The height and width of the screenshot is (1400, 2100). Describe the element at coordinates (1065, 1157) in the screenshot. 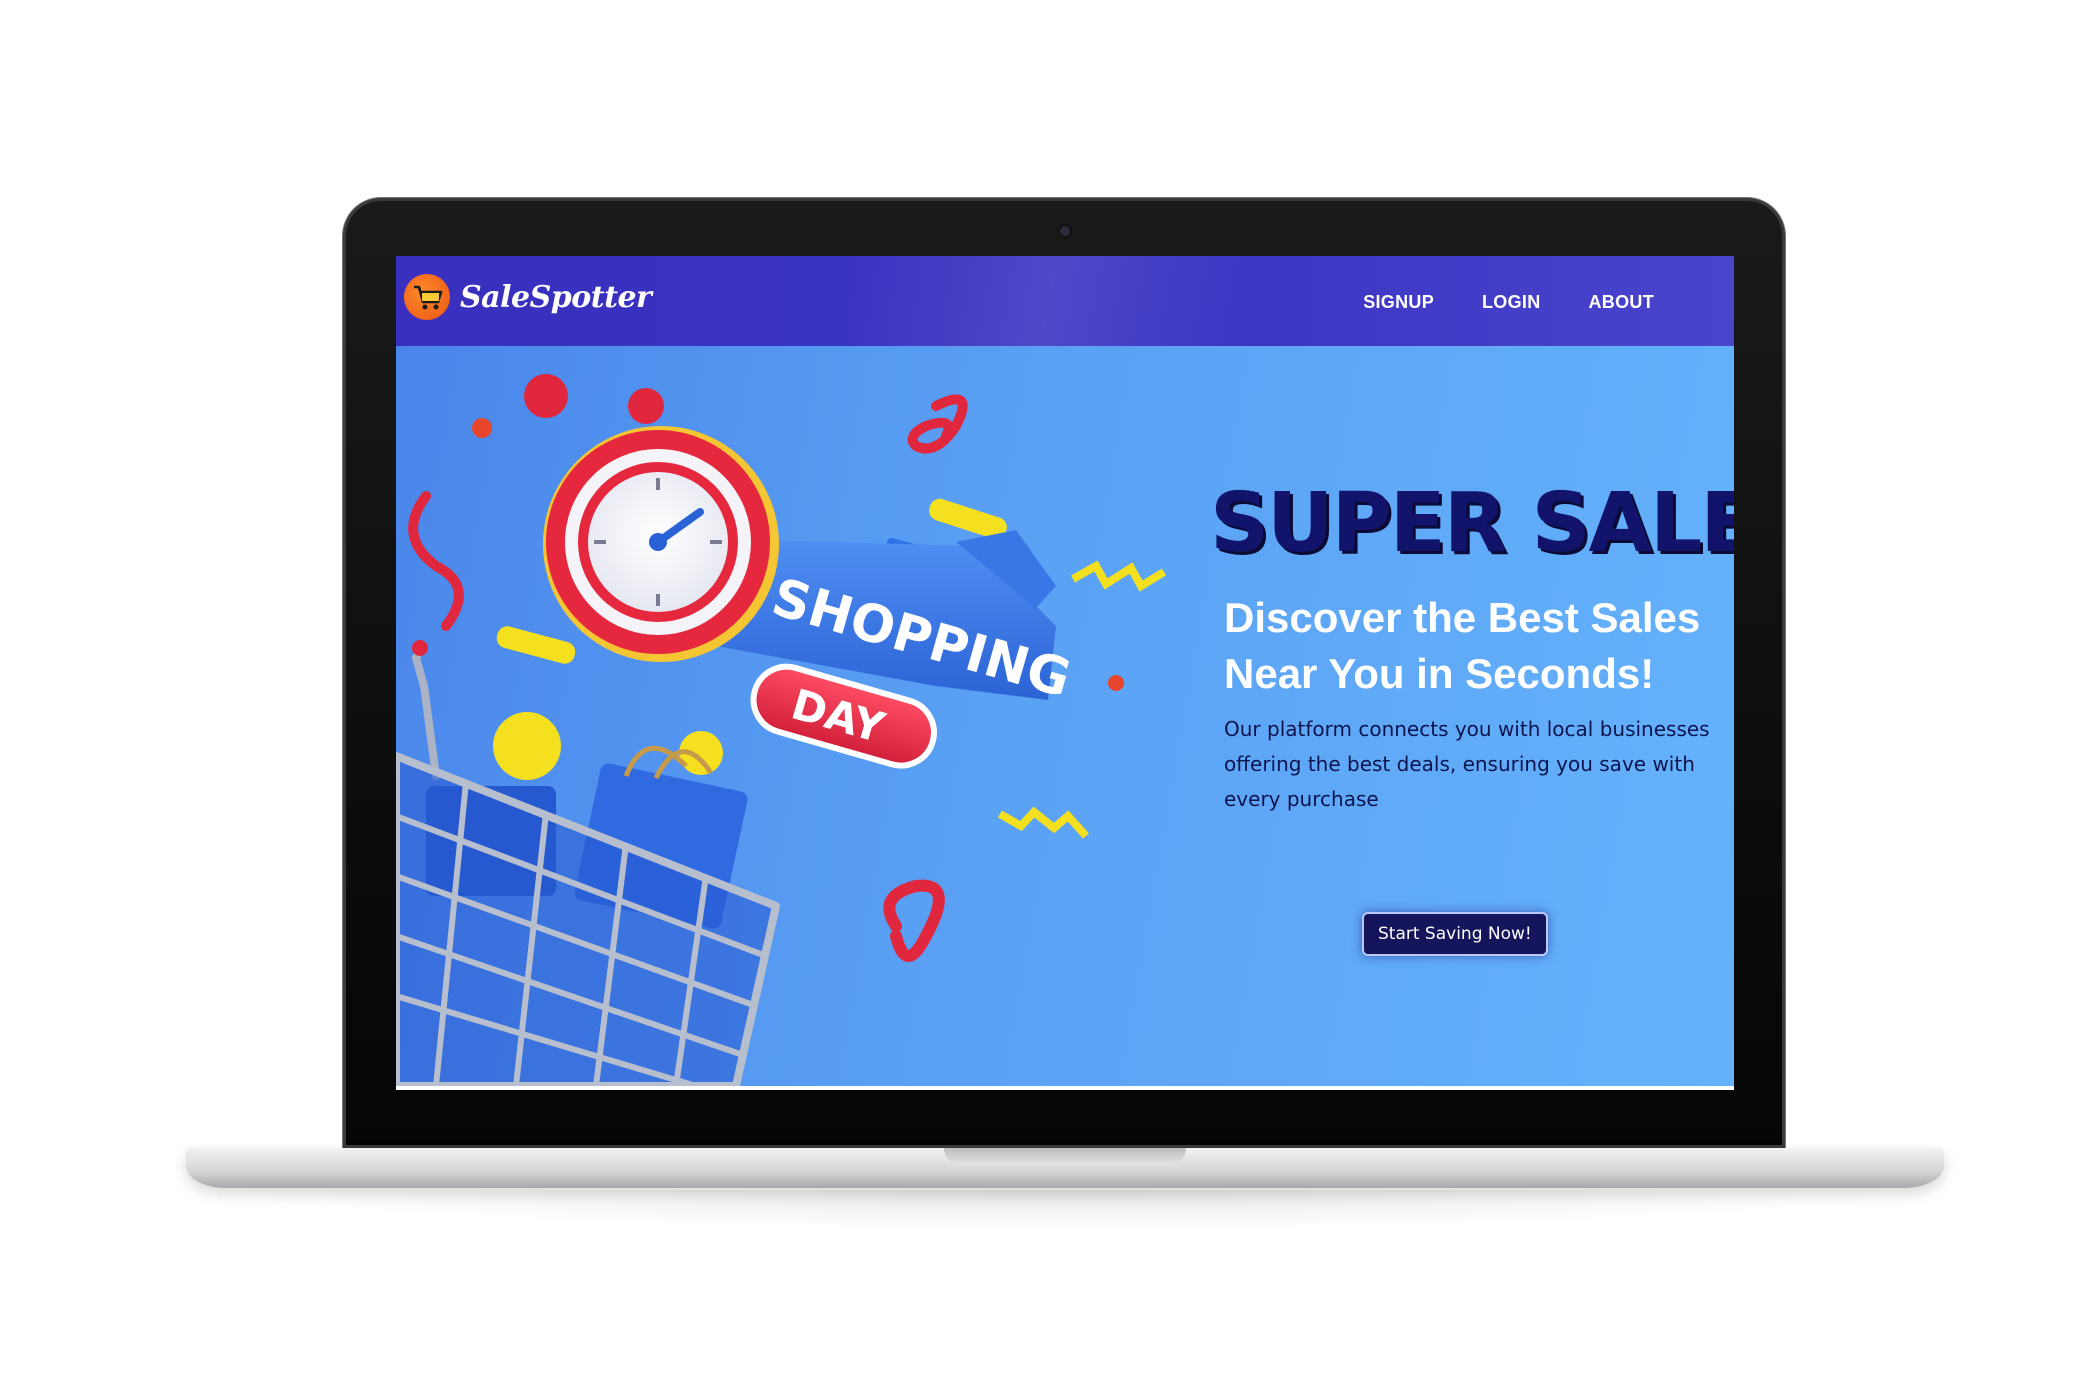

I see `laptop-base-notch` at that location.